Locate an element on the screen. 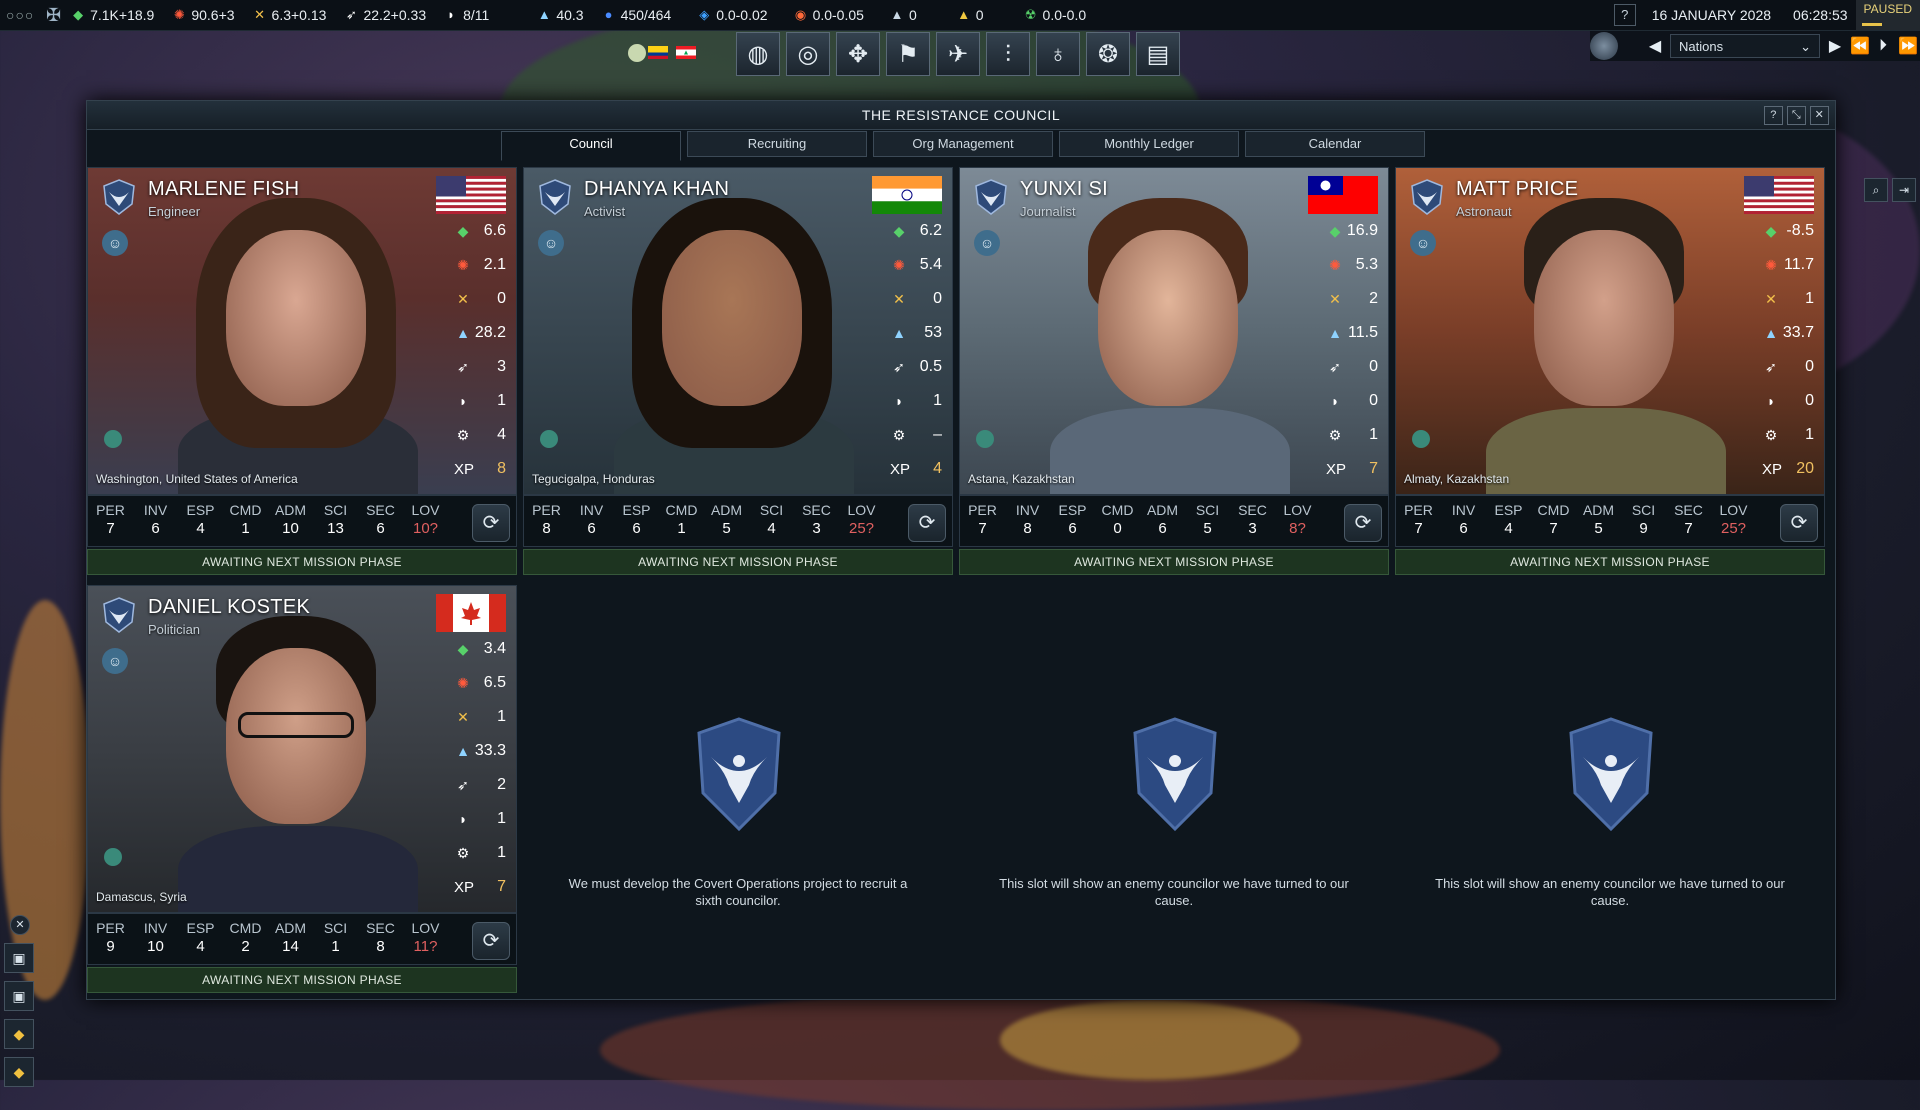  org-icon: ✥ is located at coordinates (858, 54).